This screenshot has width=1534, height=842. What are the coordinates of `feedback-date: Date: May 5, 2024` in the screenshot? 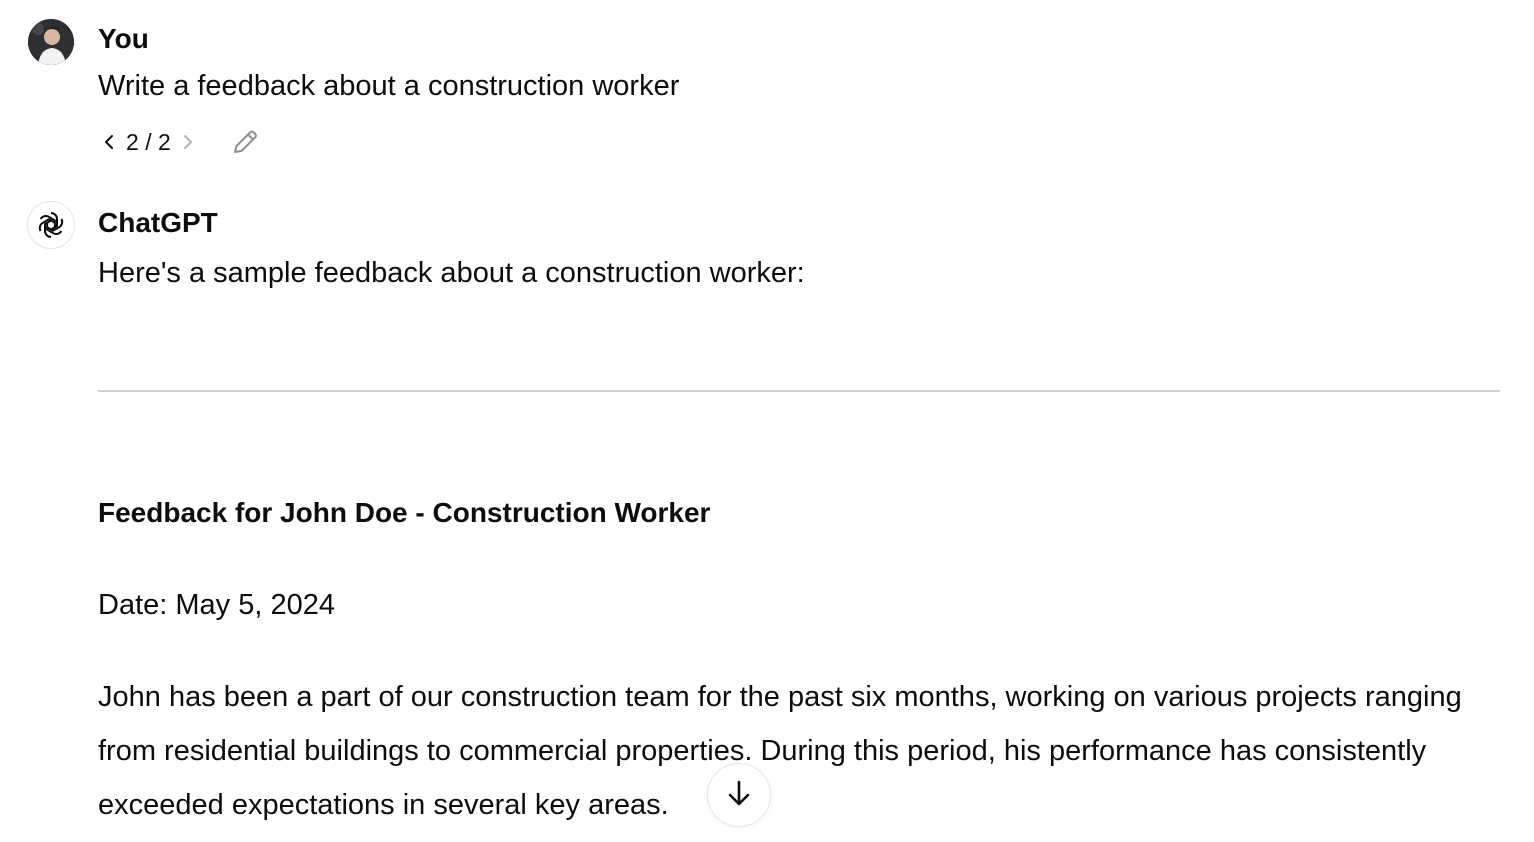 It's located at (216, 605).